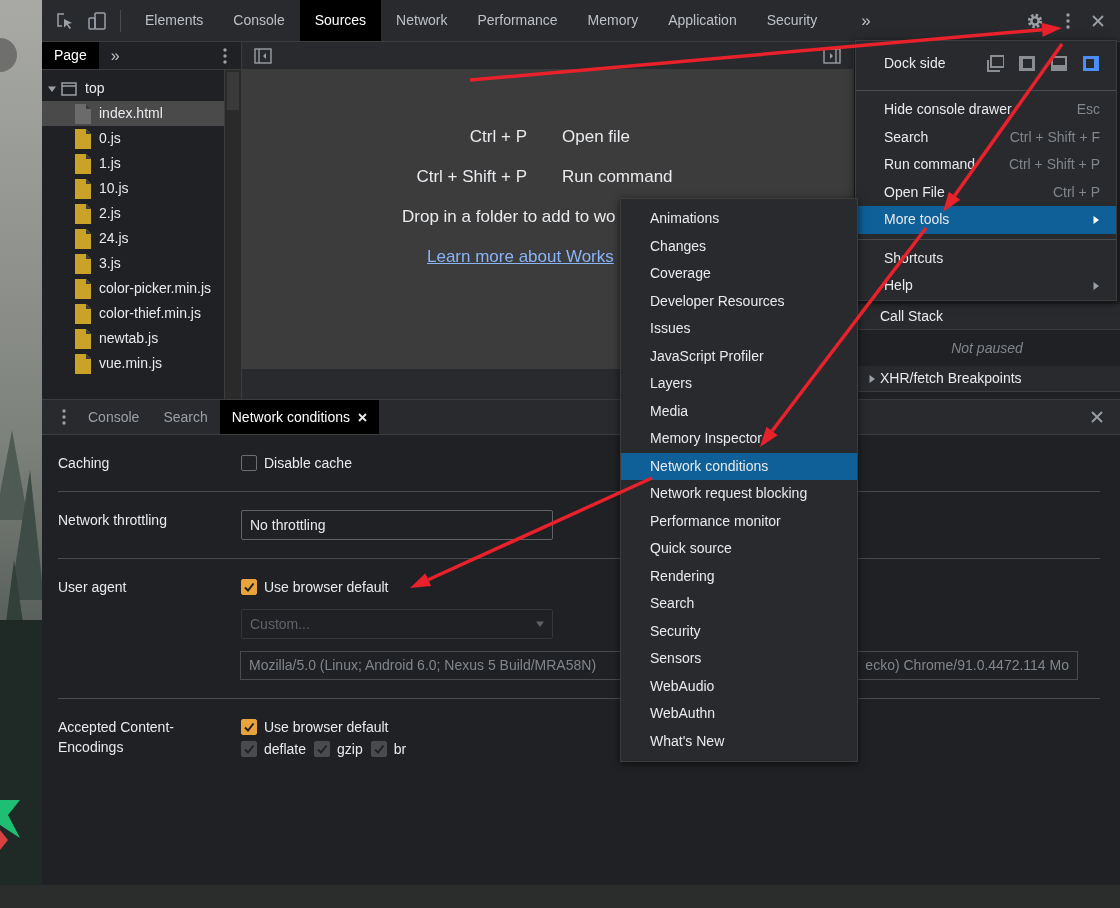 This screenshot has width=1120, height=908. Describe the element at coordinates (739, 411) in the screenshot. I see `menu-item: Media` at that location.